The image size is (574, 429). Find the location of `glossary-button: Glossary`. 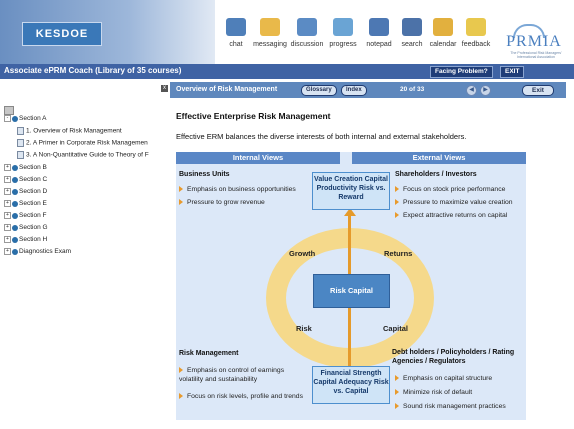

glossary-button: Glossary is located at coordinates (319, 90).